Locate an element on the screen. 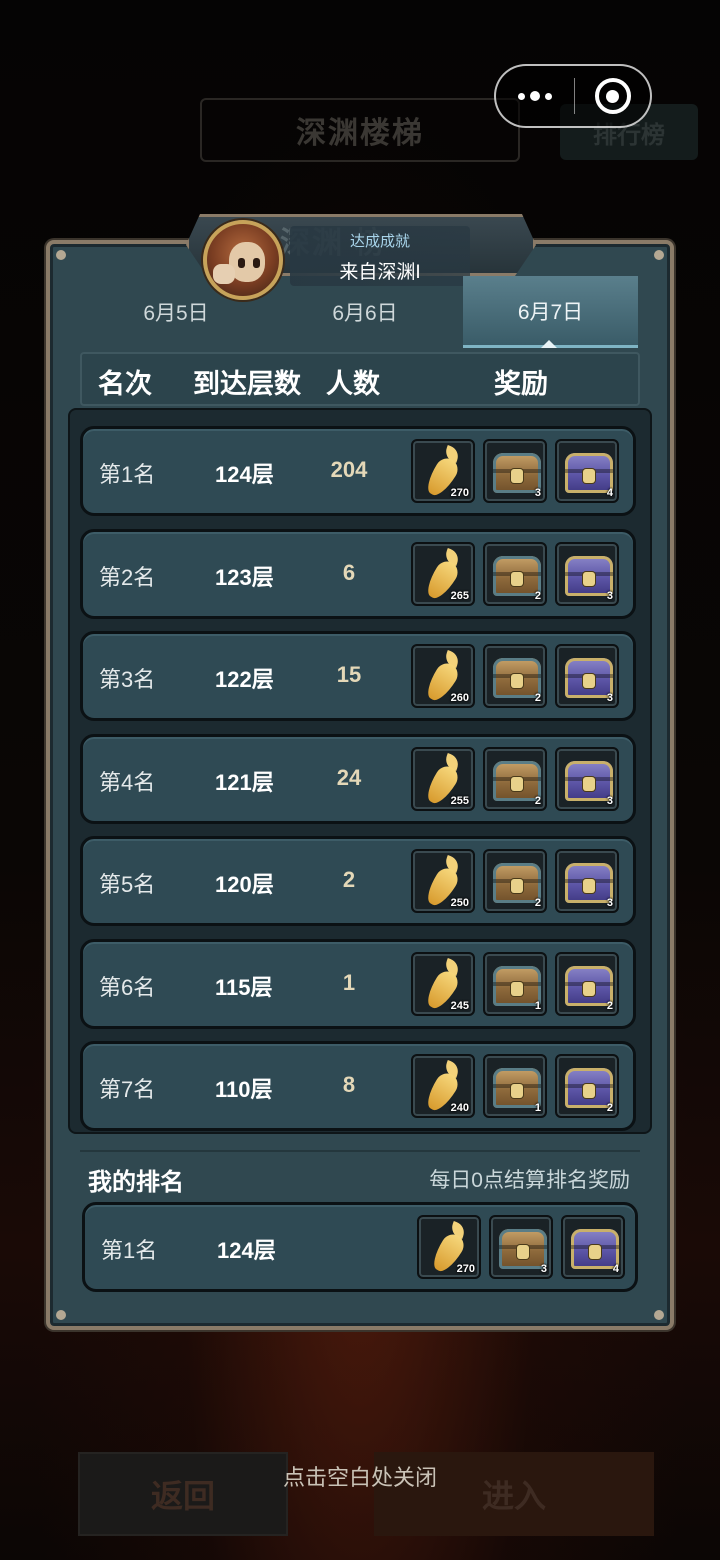 This screenshot has width=720, height=1560. reward-carrot: 260 is located at coordinates (443, 676).